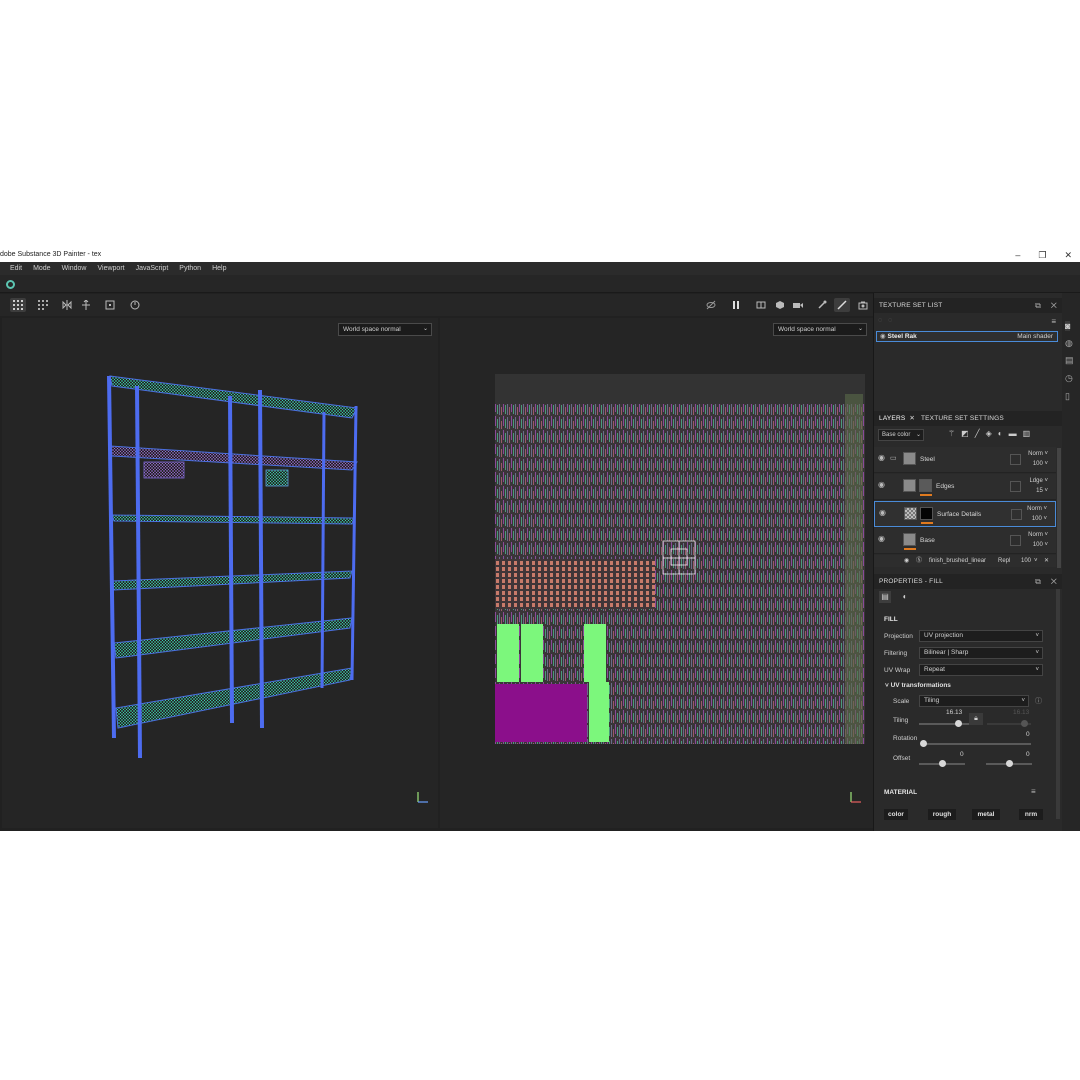 The width and height of the screenshot is (1080, 1080). Describe the element at coordinates (1069, 378) in the screenshot. I see `history-icon: ◷` at that location.